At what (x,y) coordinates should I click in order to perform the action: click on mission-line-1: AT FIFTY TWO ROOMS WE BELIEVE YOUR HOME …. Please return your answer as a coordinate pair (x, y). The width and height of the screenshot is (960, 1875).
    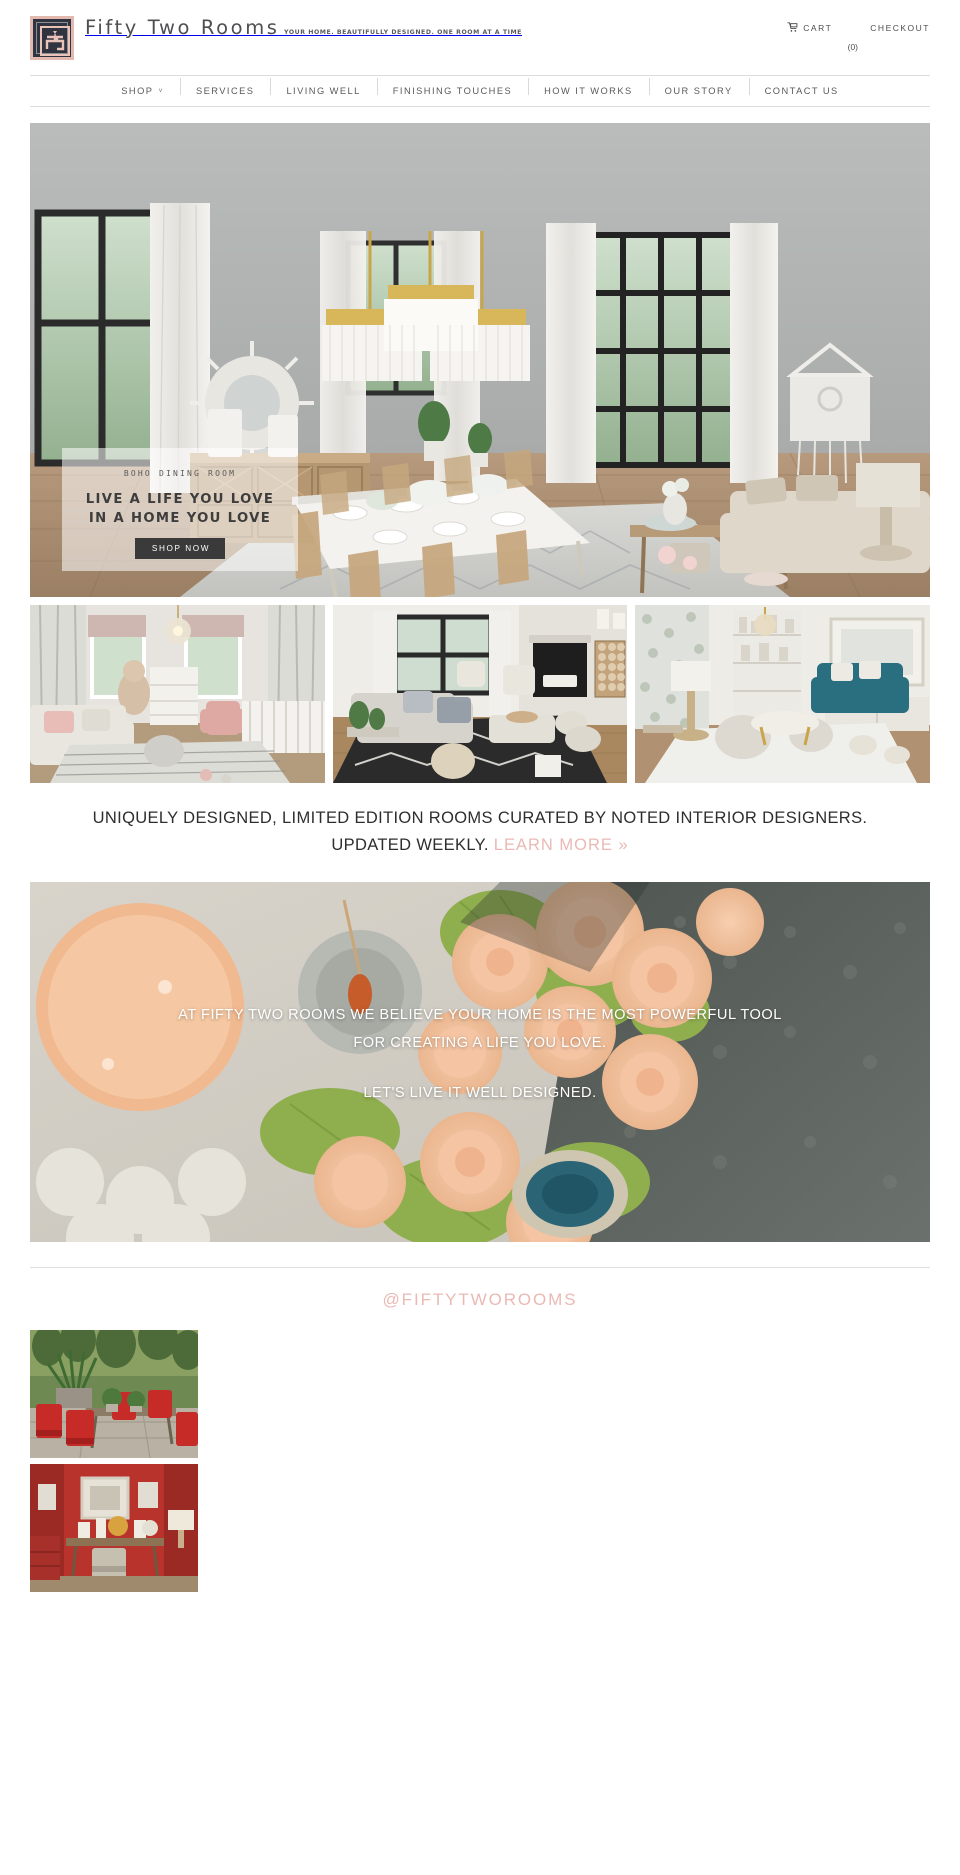
    Looking at the image, I should click on (480, 1015).